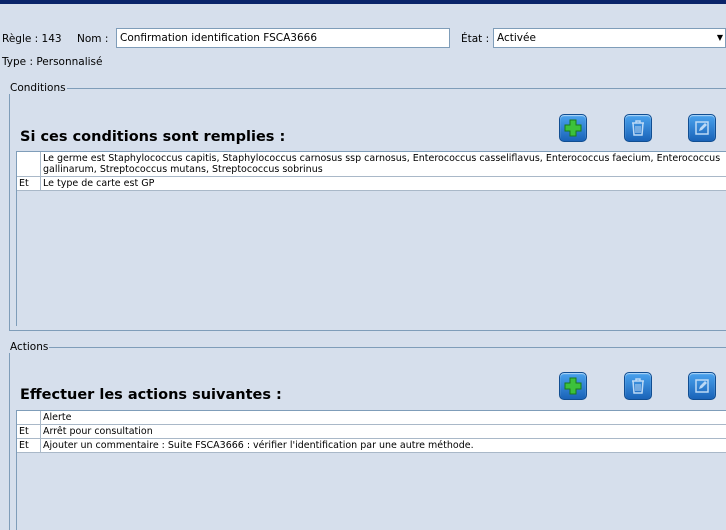  I want to click on edit-condition-button, so click(702, 128).